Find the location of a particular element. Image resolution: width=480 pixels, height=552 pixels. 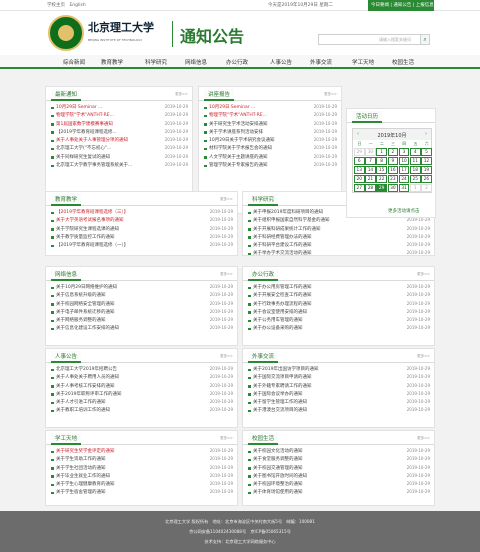

notice-title: 关于港澳台交流项目的通知 is located at coordinates (325, 410).